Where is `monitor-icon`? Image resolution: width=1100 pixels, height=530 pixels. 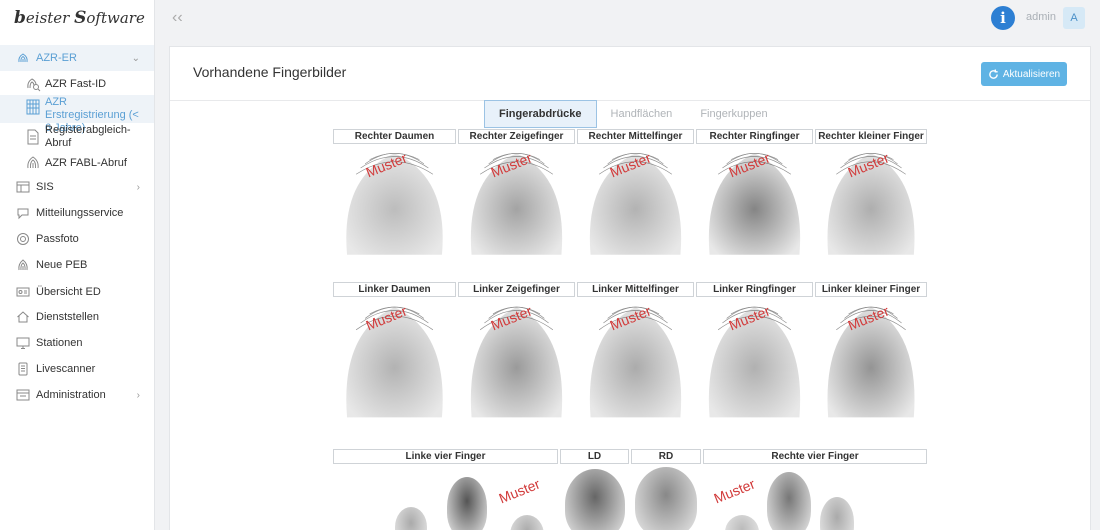 monitor-icon is located at coordinates (23, 343).